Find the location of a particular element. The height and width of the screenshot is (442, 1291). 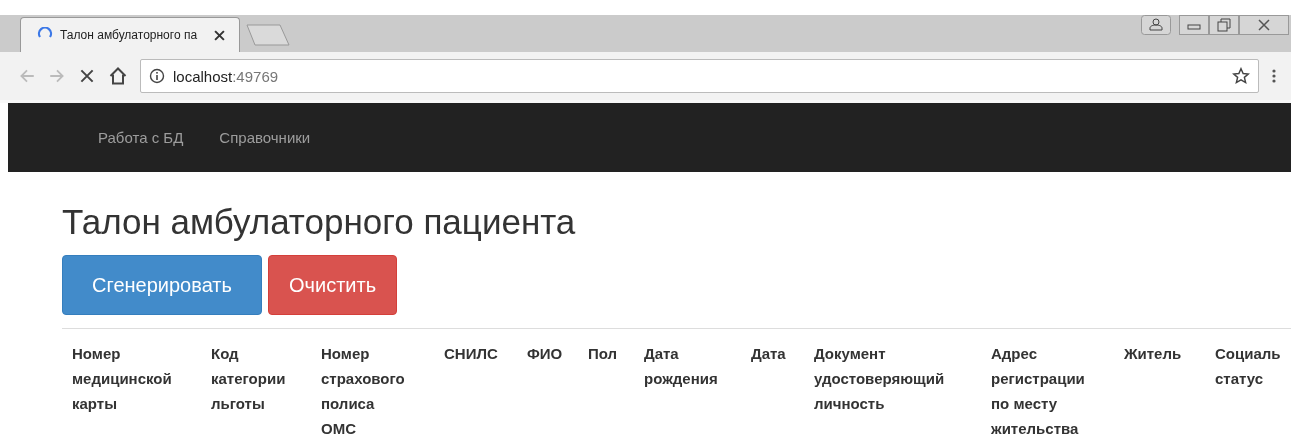

column-header: Дата is located at coordinates (768, 354).